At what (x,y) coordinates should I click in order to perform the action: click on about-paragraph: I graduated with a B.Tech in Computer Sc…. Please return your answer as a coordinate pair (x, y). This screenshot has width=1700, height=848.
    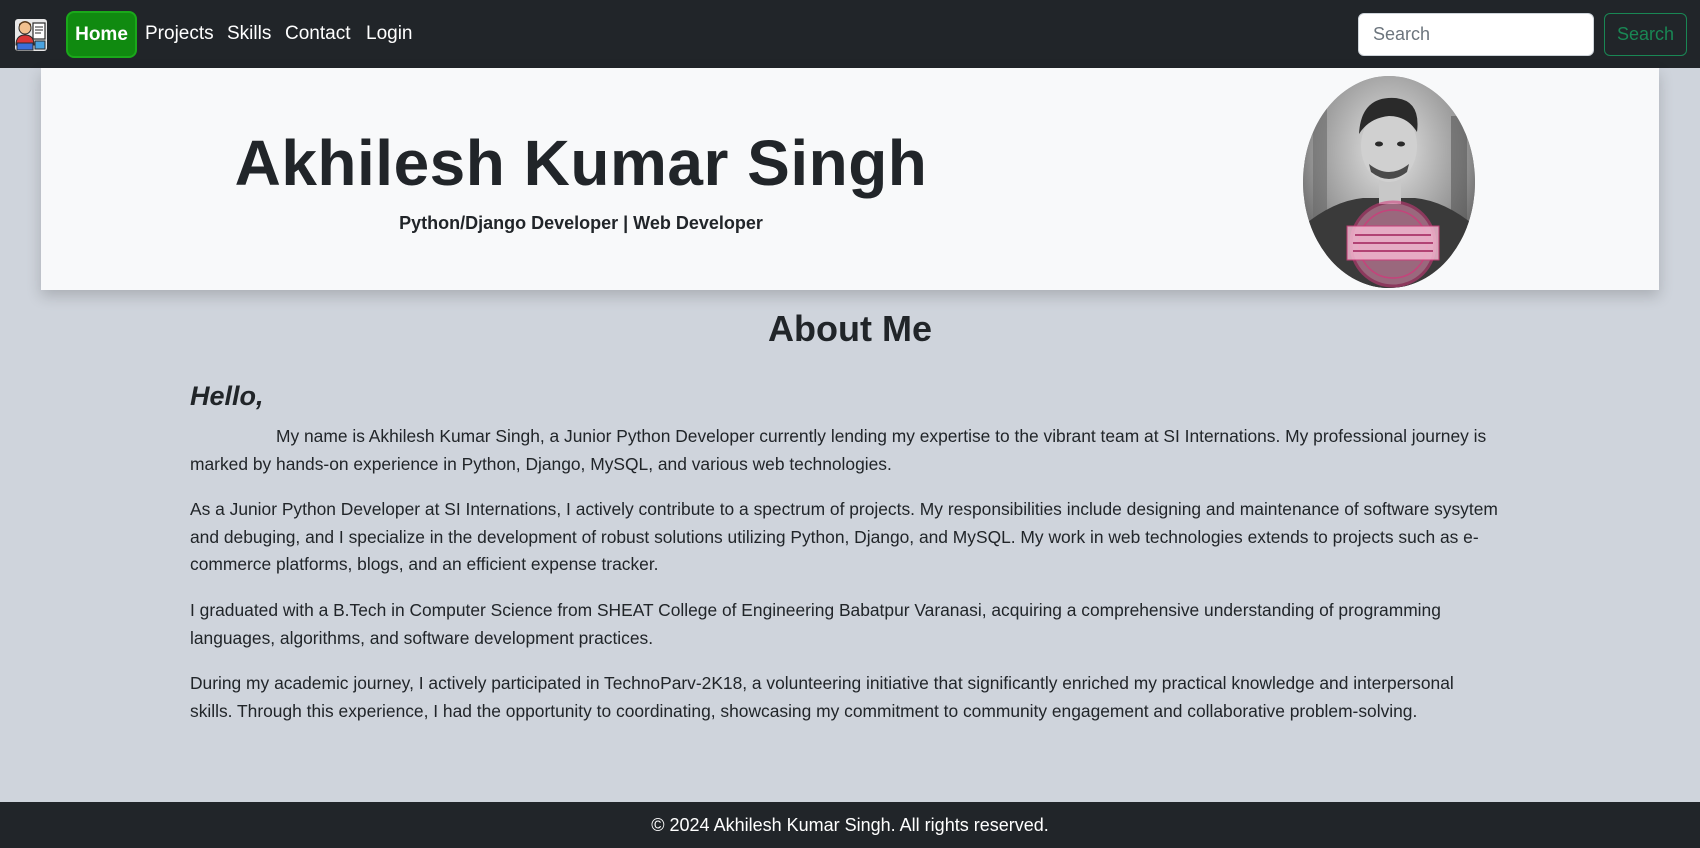
    Looking at the image, I should click on (815, 624).